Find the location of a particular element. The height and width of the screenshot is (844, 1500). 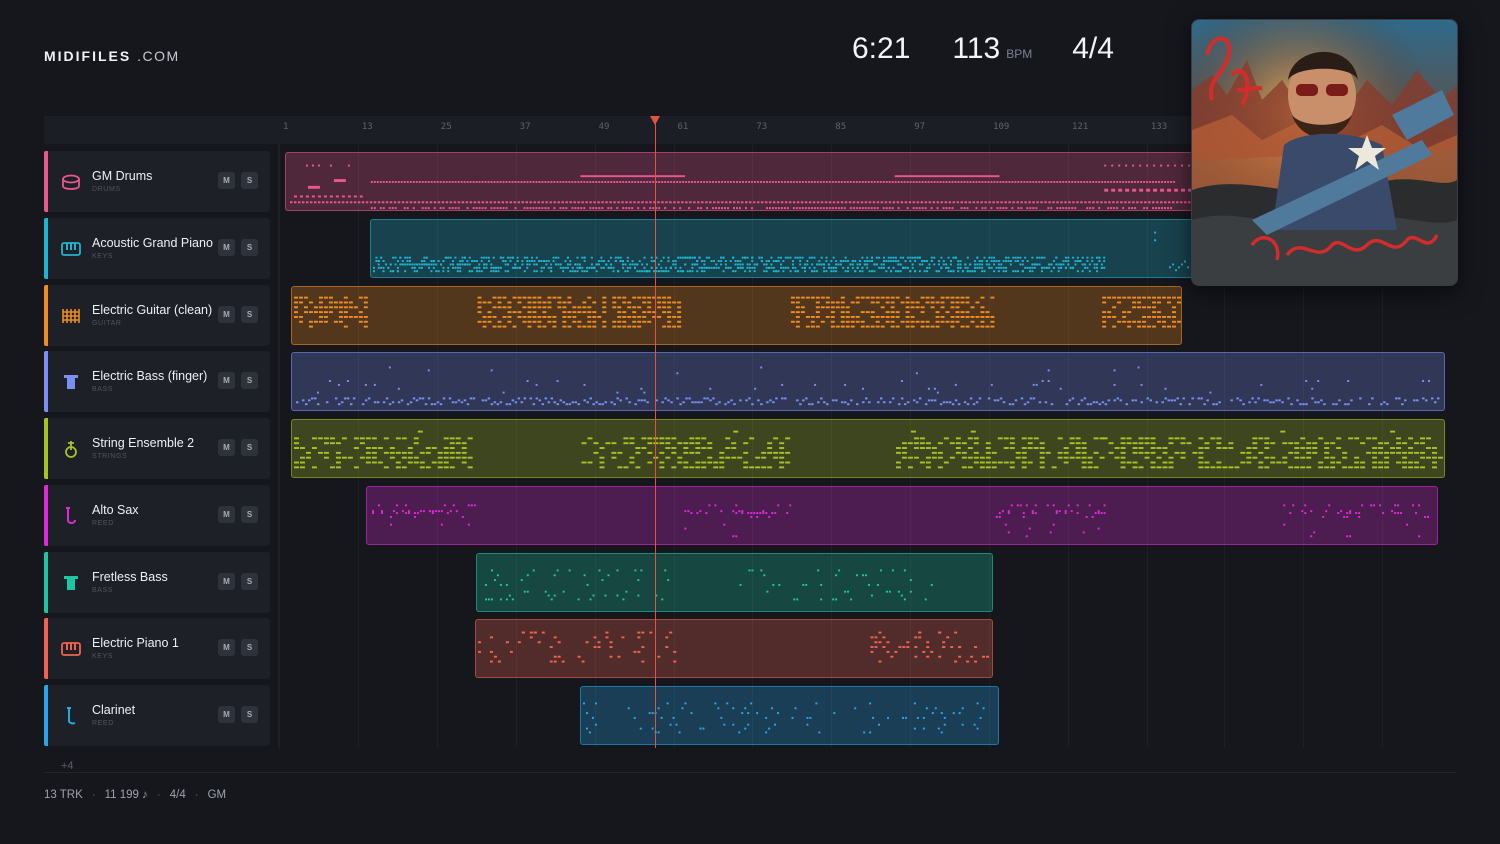

track-header: String Ensemble 2 STRINGS M S is located at coordinates (157, 448).